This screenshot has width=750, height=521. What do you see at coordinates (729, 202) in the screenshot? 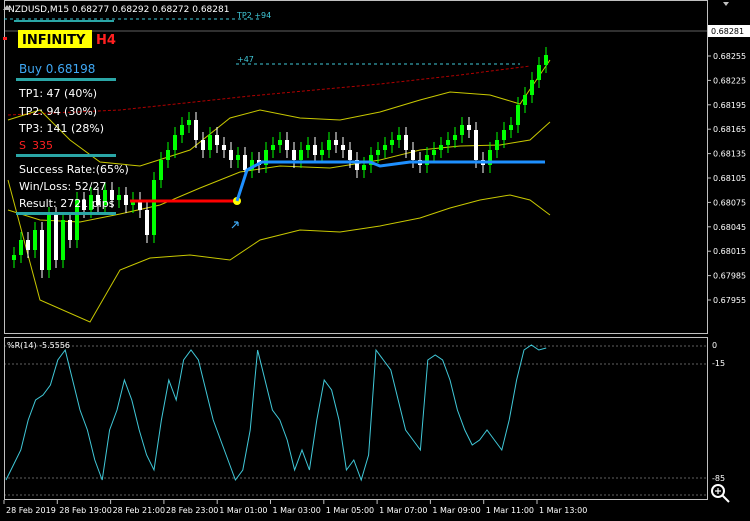
I see `price-tick: 0.68075` at bounding box center [729, 202].